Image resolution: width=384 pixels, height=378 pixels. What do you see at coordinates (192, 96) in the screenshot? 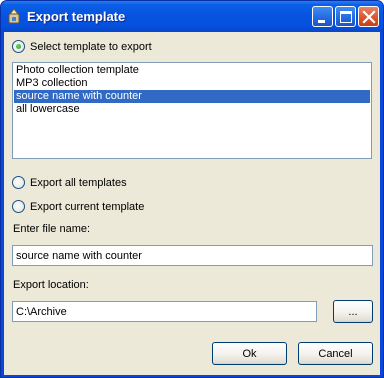
I see `list-item-selected: source name with counter` at bounding box center [192, 96].